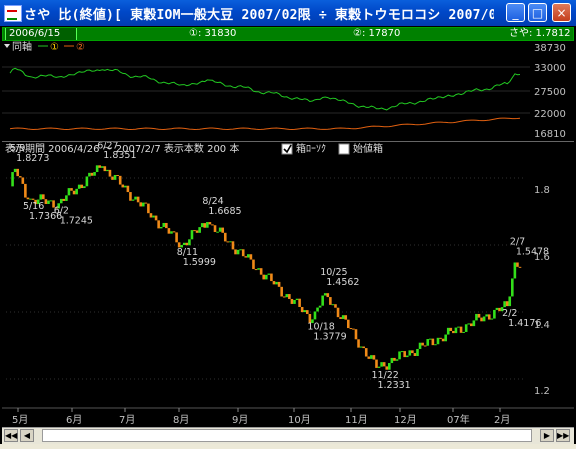 The image size is (576, 449). I want to click on legend-toggle-icon, so click(7, 46).